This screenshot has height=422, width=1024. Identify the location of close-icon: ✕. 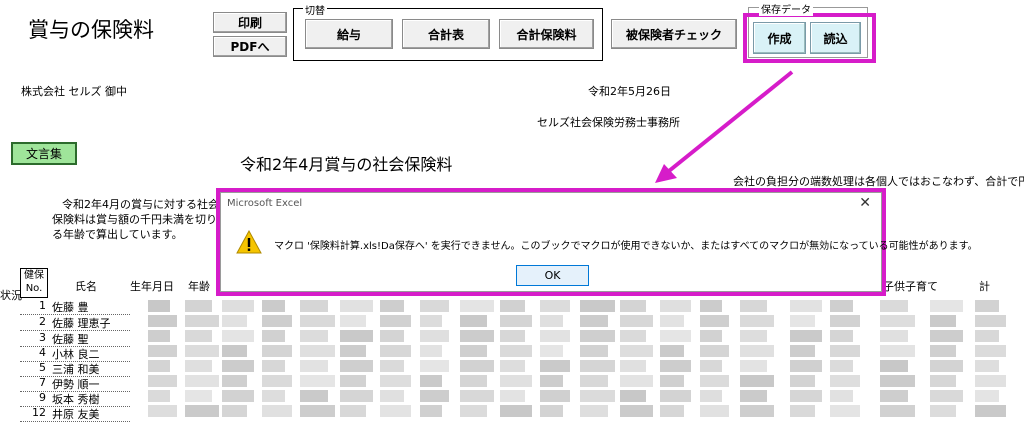
(865, 203).